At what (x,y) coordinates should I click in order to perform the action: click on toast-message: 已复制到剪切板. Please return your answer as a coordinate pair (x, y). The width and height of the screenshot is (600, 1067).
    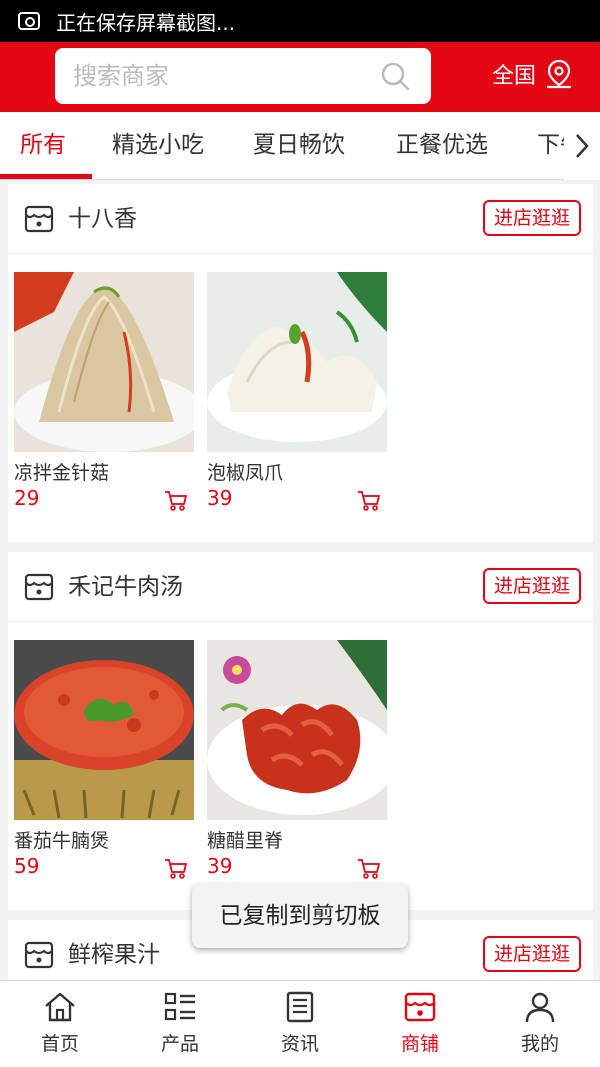
    Looking at the image, I should click on (300, 916).